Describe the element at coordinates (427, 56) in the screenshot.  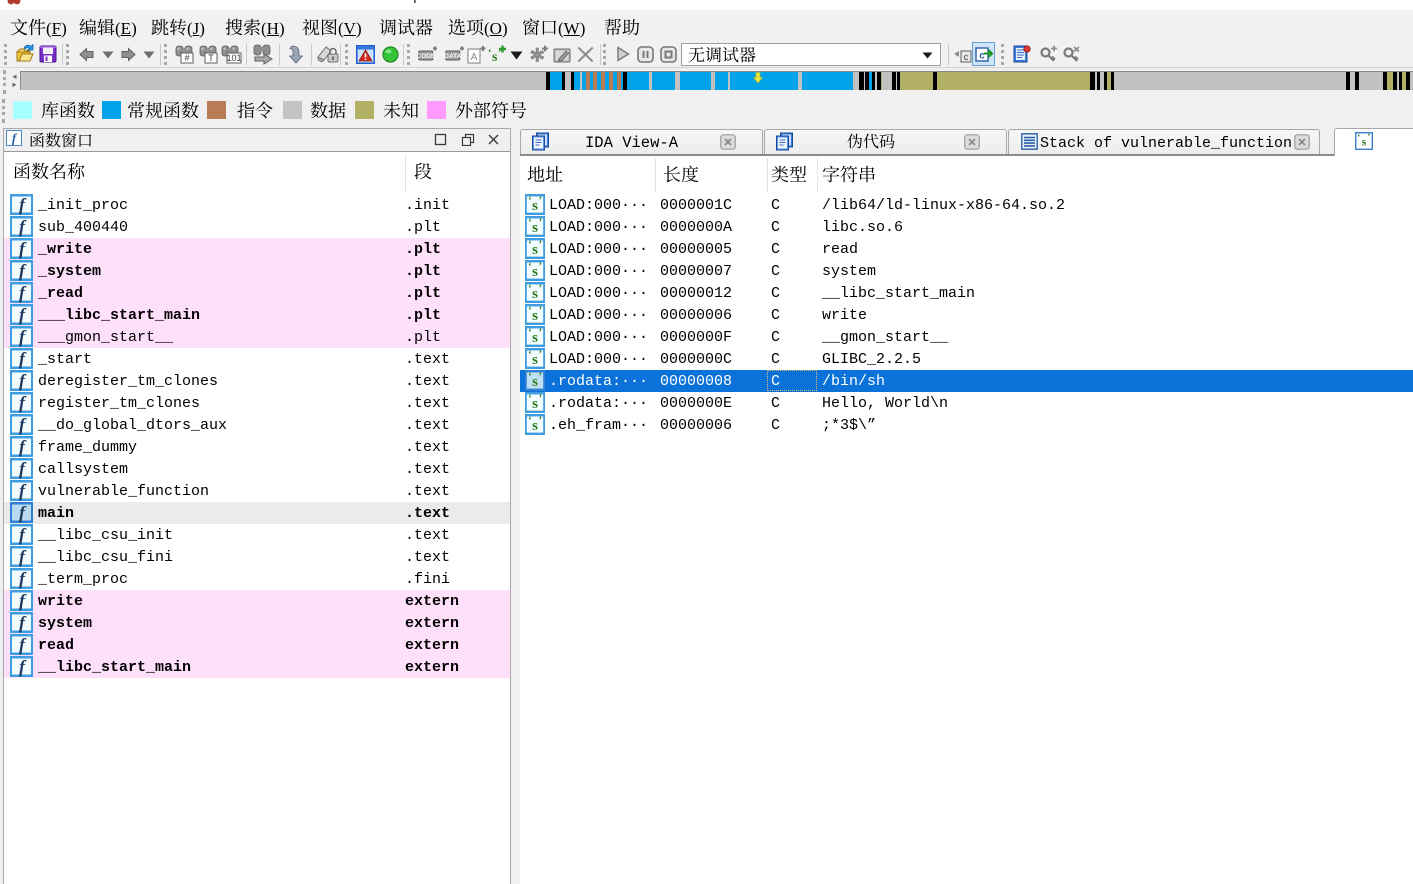
I see `svg-text: CODE` at that location.